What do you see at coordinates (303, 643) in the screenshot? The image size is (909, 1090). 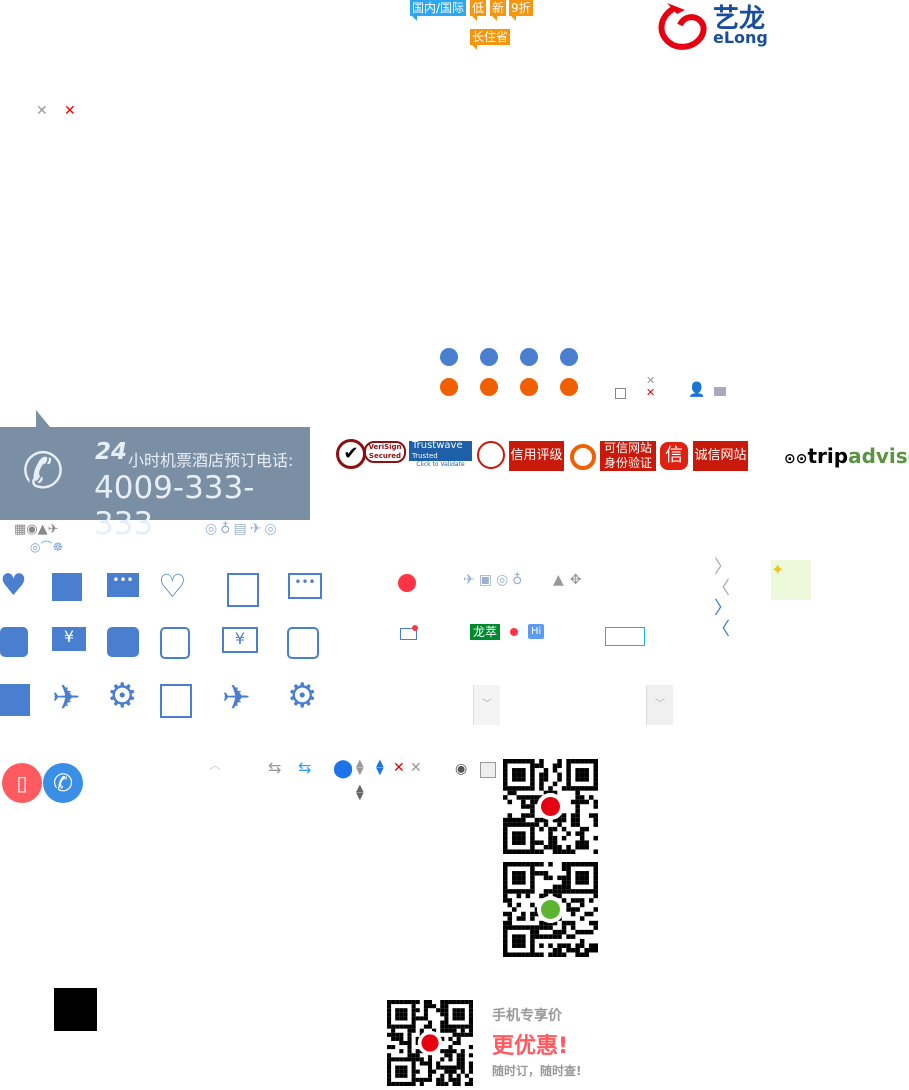 I see `coach-outline-icon` at bounding box center [303, 643].